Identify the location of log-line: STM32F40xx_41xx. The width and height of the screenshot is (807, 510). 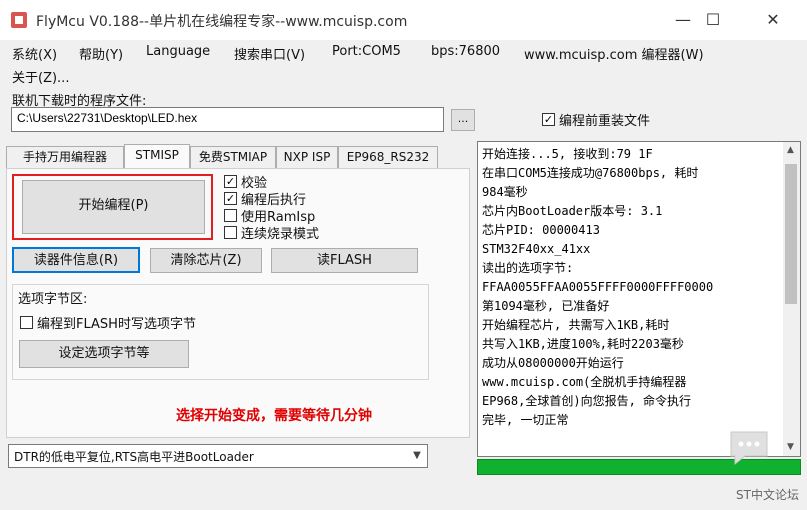
(536, 249).